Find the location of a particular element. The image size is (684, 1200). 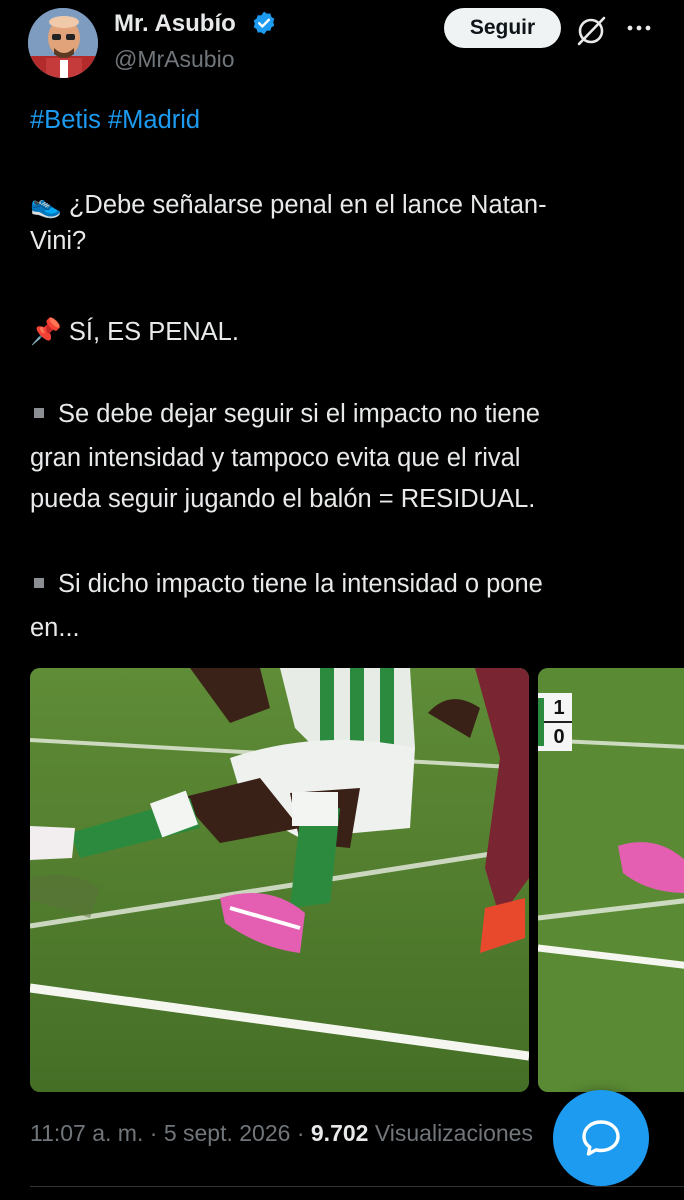

compose-reply-button is located at coordinates (601, 1138).